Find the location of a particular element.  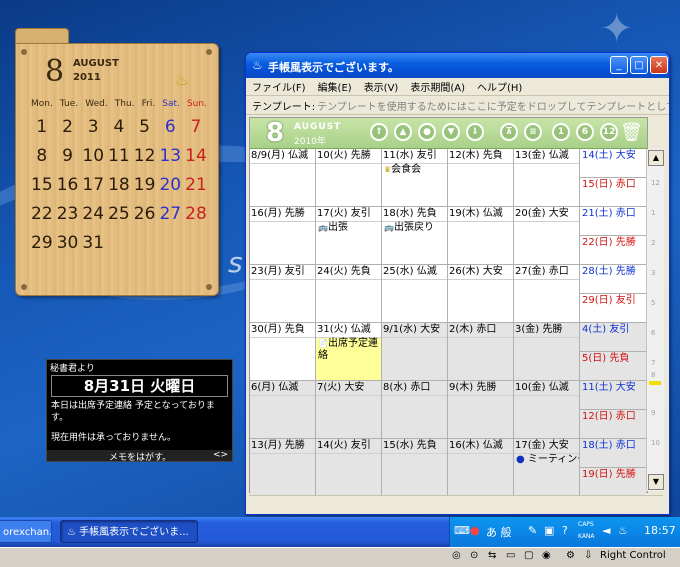

widget-date-cell: 28 is located at coordinates (196, 214).